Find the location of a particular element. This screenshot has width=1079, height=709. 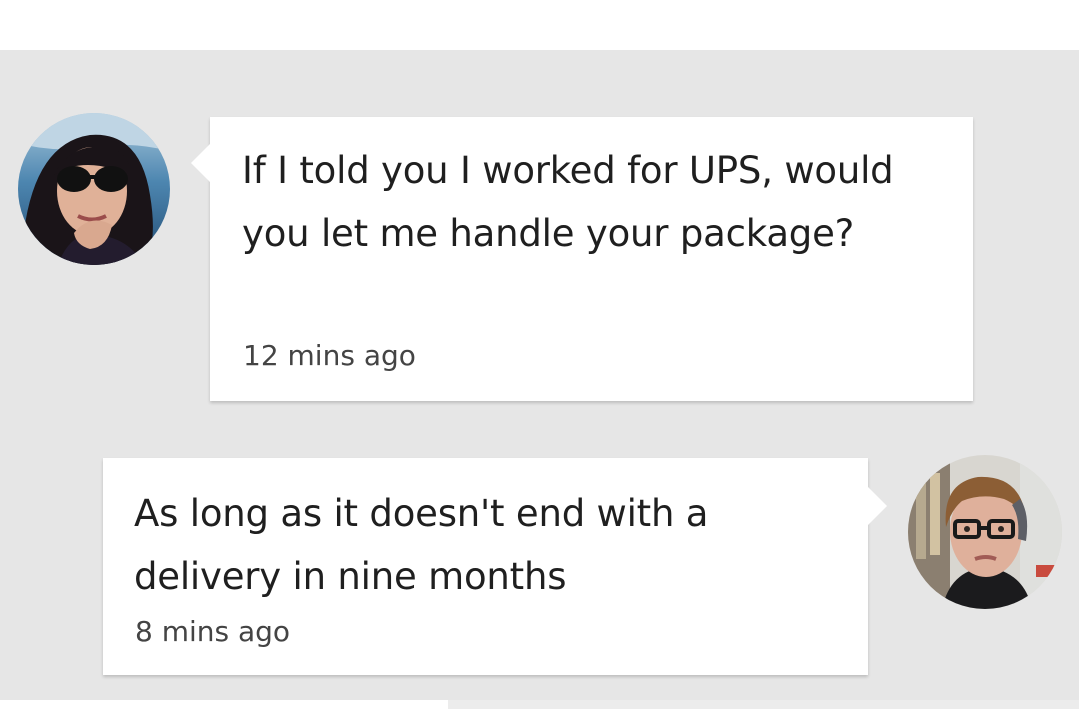

top-margin is located at coordinates (539, 25).